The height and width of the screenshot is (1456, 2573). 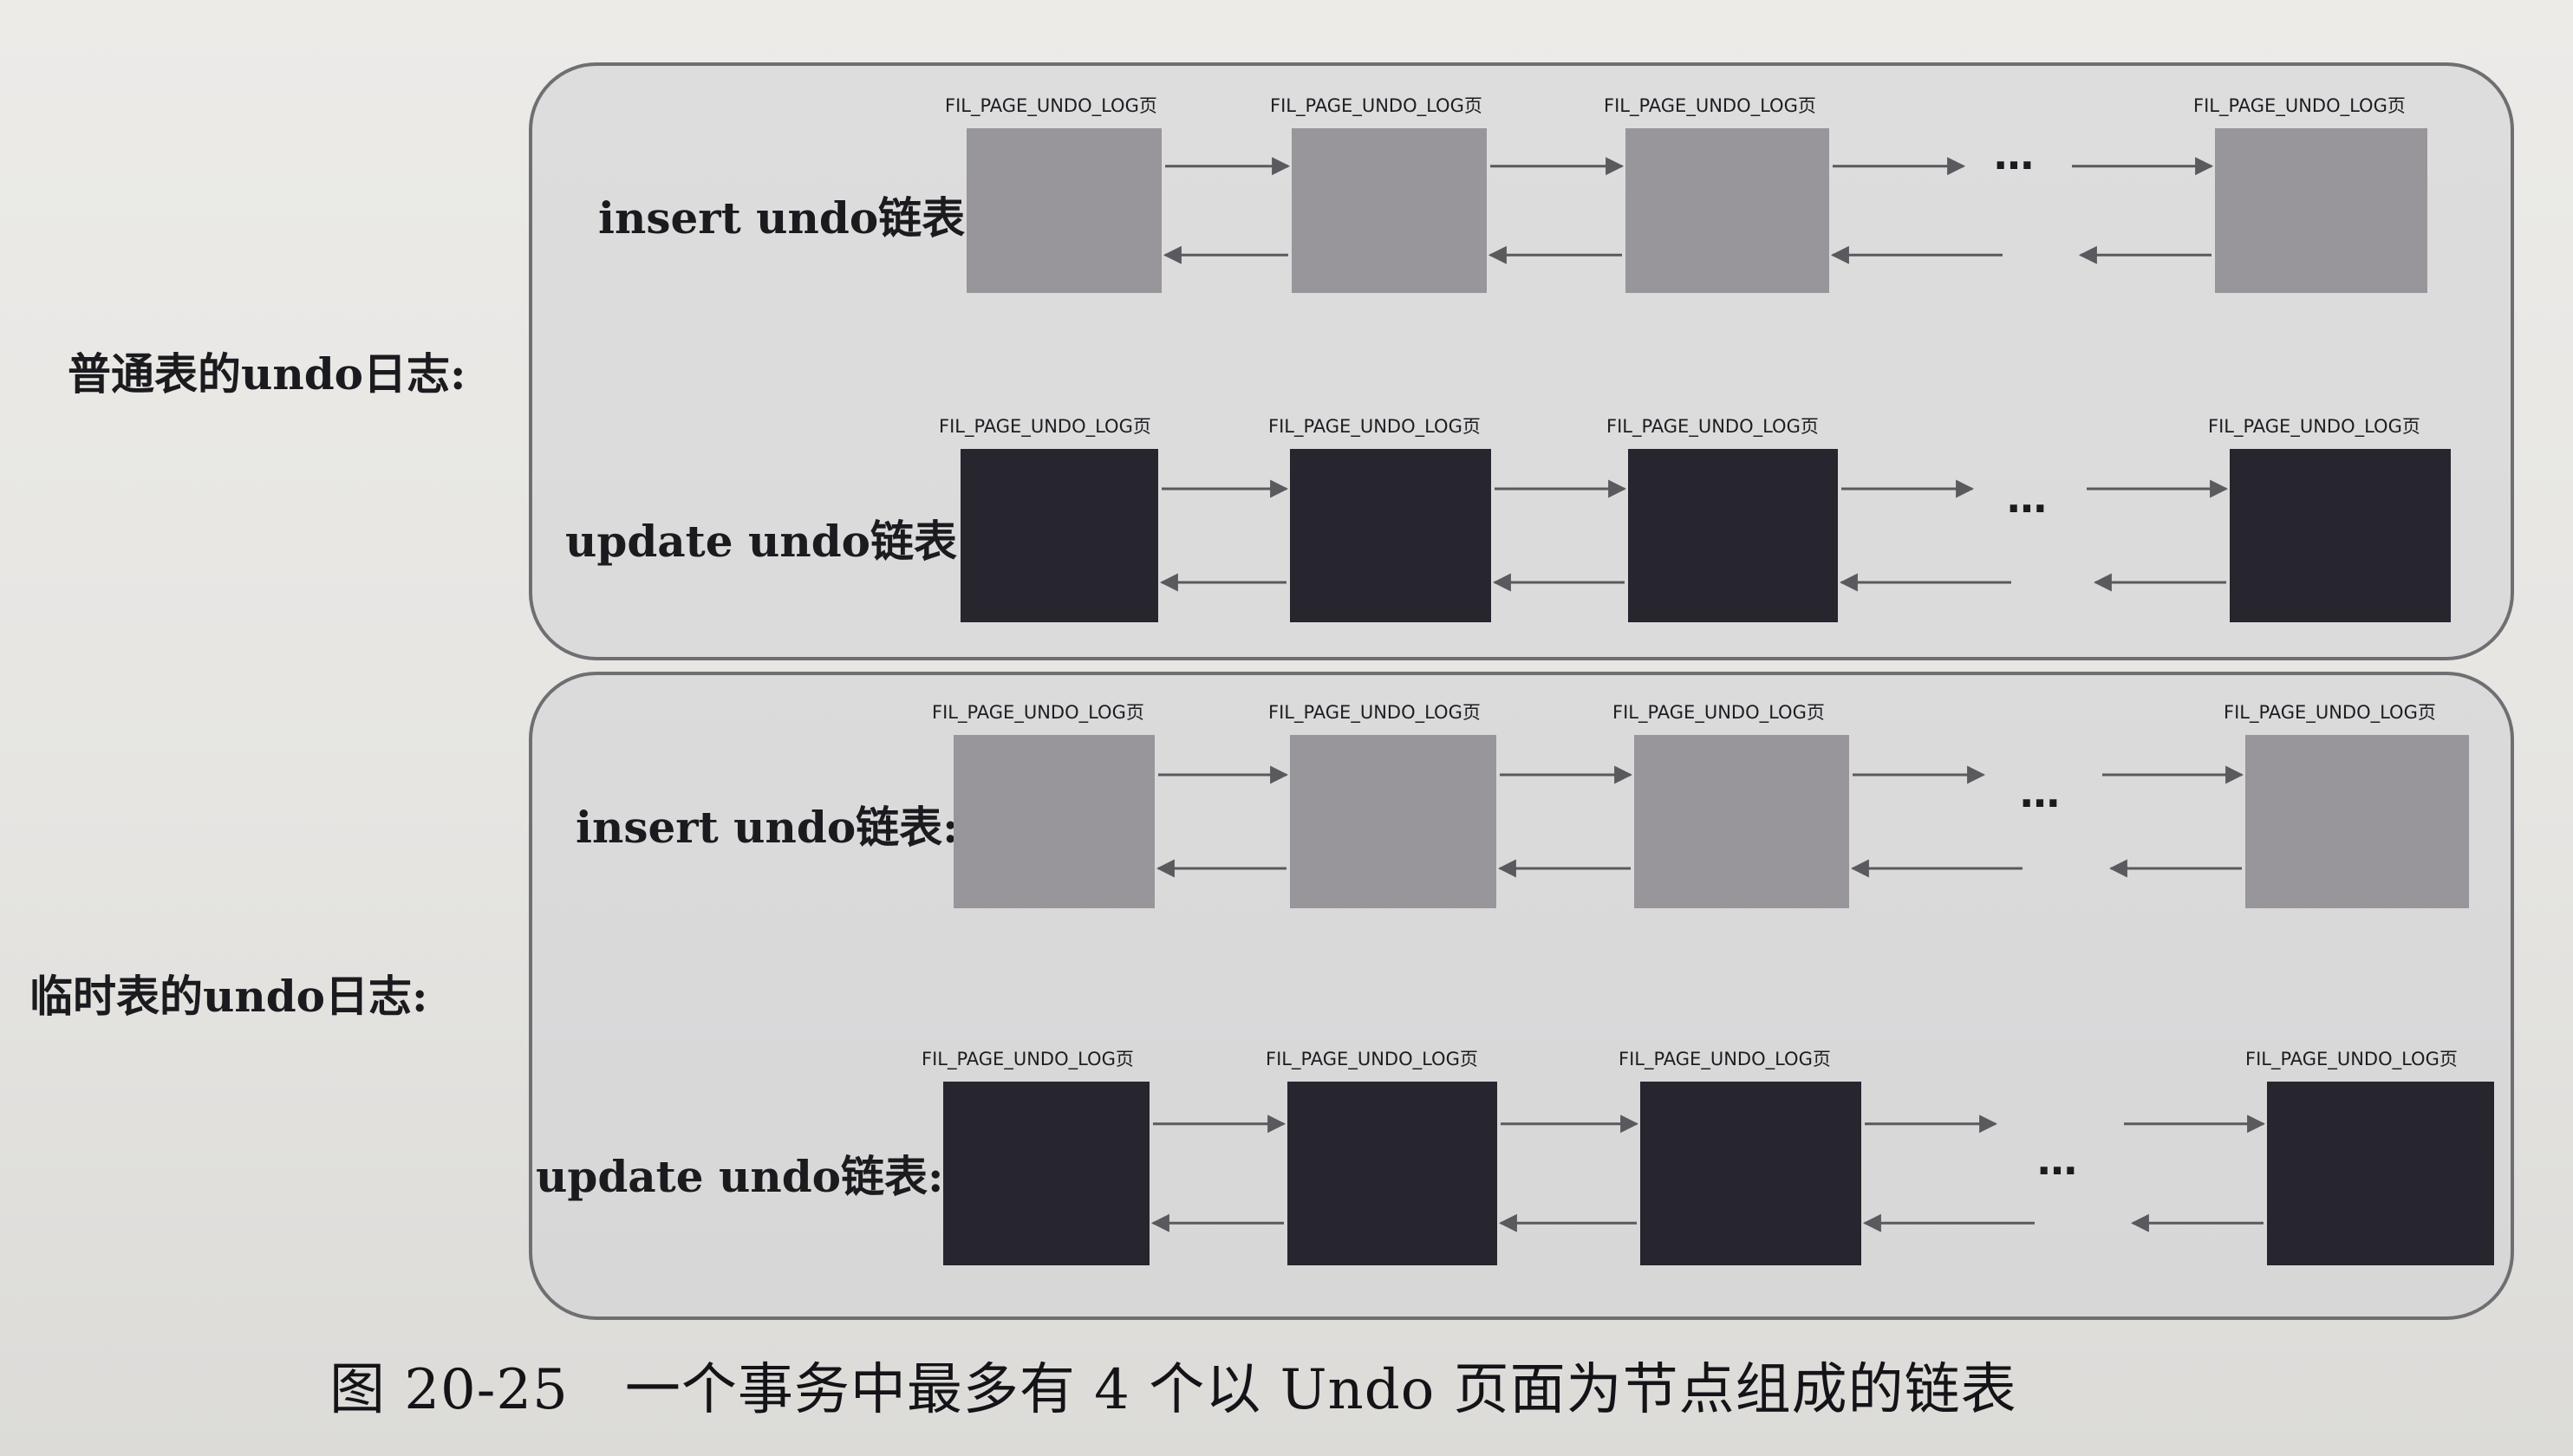 I want to click on figure-caption: 图 20-25 一个事务中最多有 4 个以 Undo 页面为节点组成的链表, so click(x=1173, y=1390).